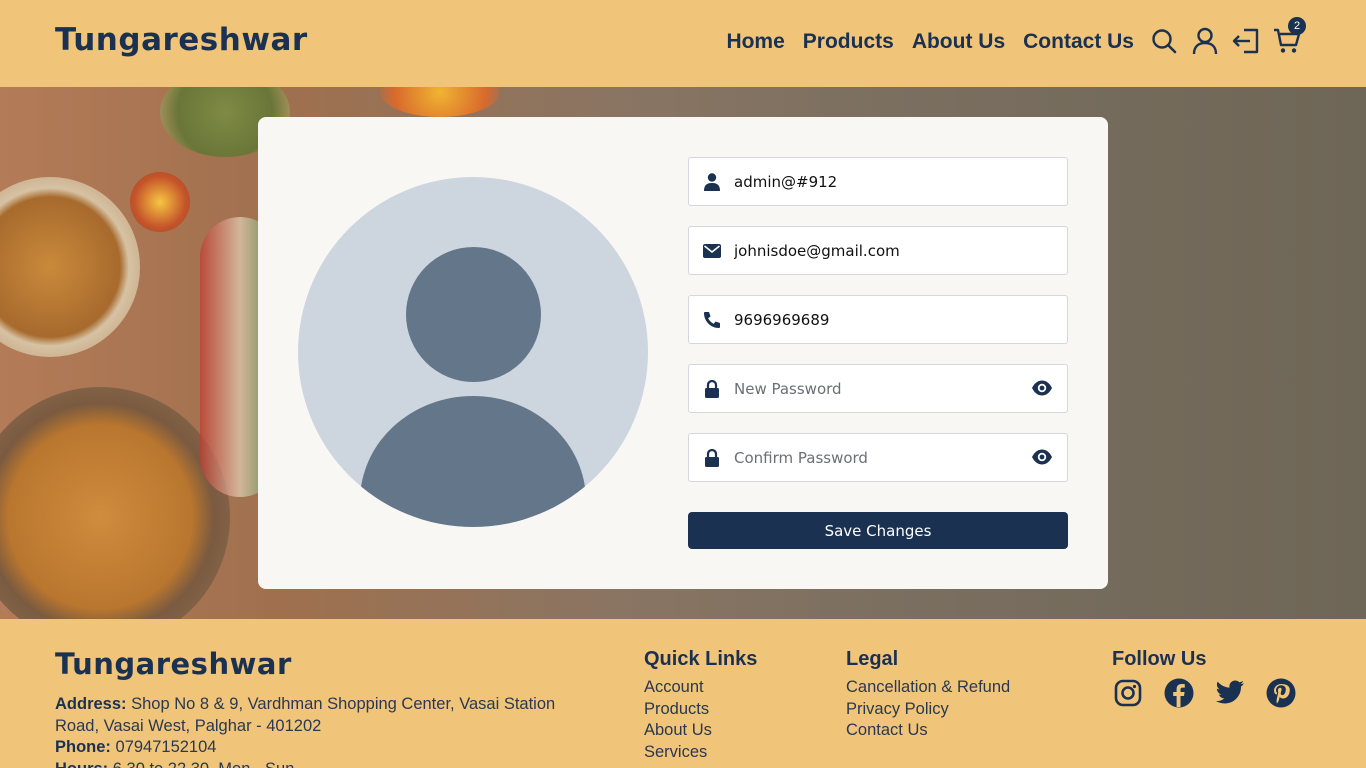  Describe the element at coordinates (928, 710) in the screenshot. I see `footer-link-privacy-policy: Privacy Policy` at that location.